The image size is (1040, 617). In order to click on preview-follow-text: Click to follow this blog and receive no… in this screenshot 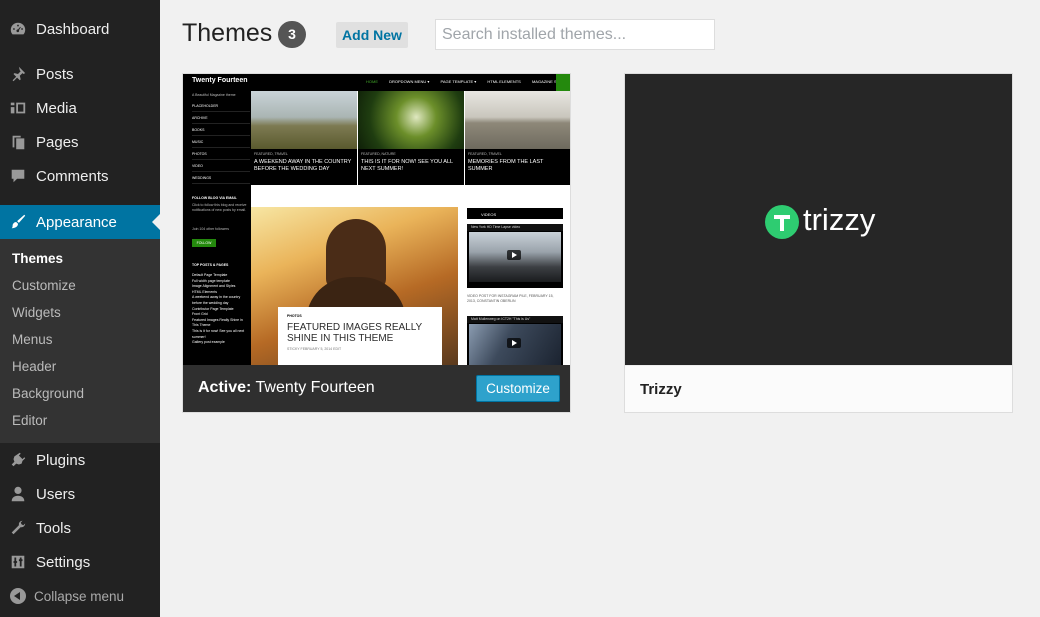, I will do `click(219, 207)`.